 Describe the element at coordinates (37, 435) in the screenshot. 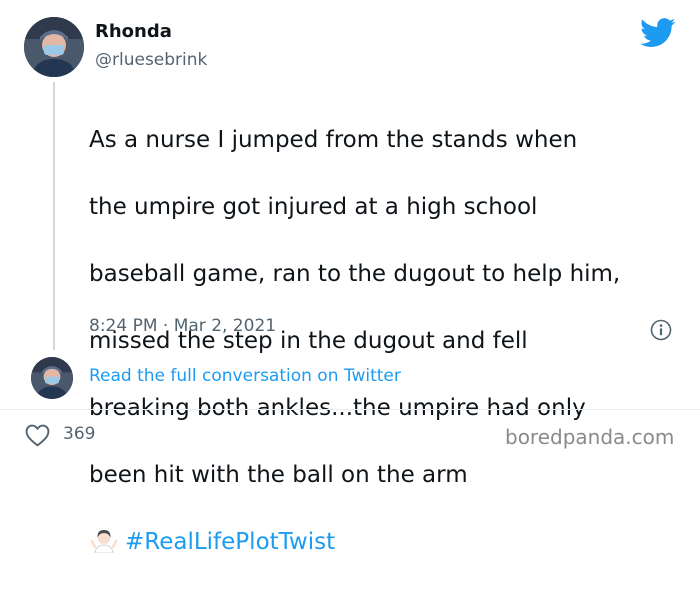

I see `heart-icon` at that location.